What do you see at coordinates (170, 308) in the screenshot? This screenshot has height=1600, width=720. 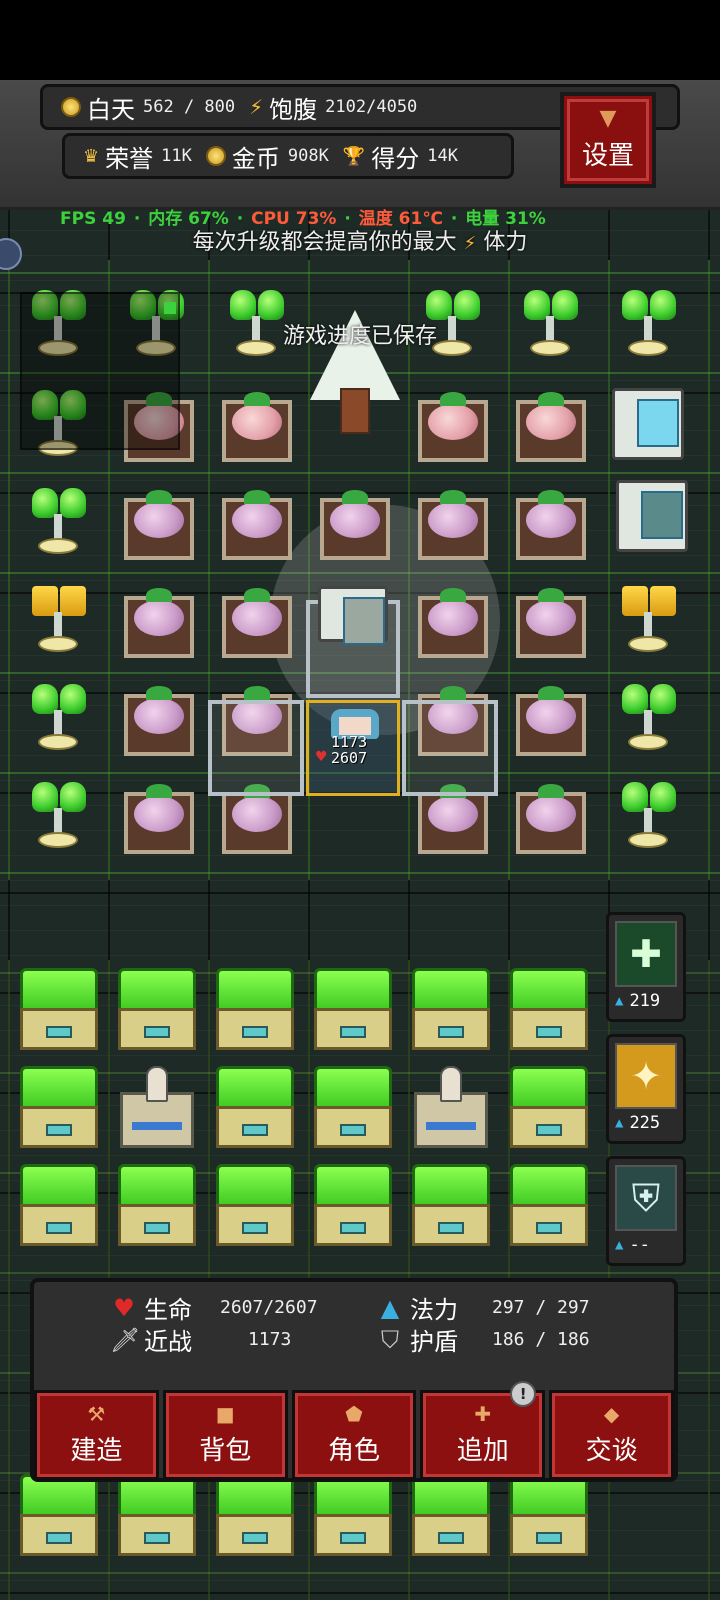 I see `minimap-marker` at bounding box center [170, 308].